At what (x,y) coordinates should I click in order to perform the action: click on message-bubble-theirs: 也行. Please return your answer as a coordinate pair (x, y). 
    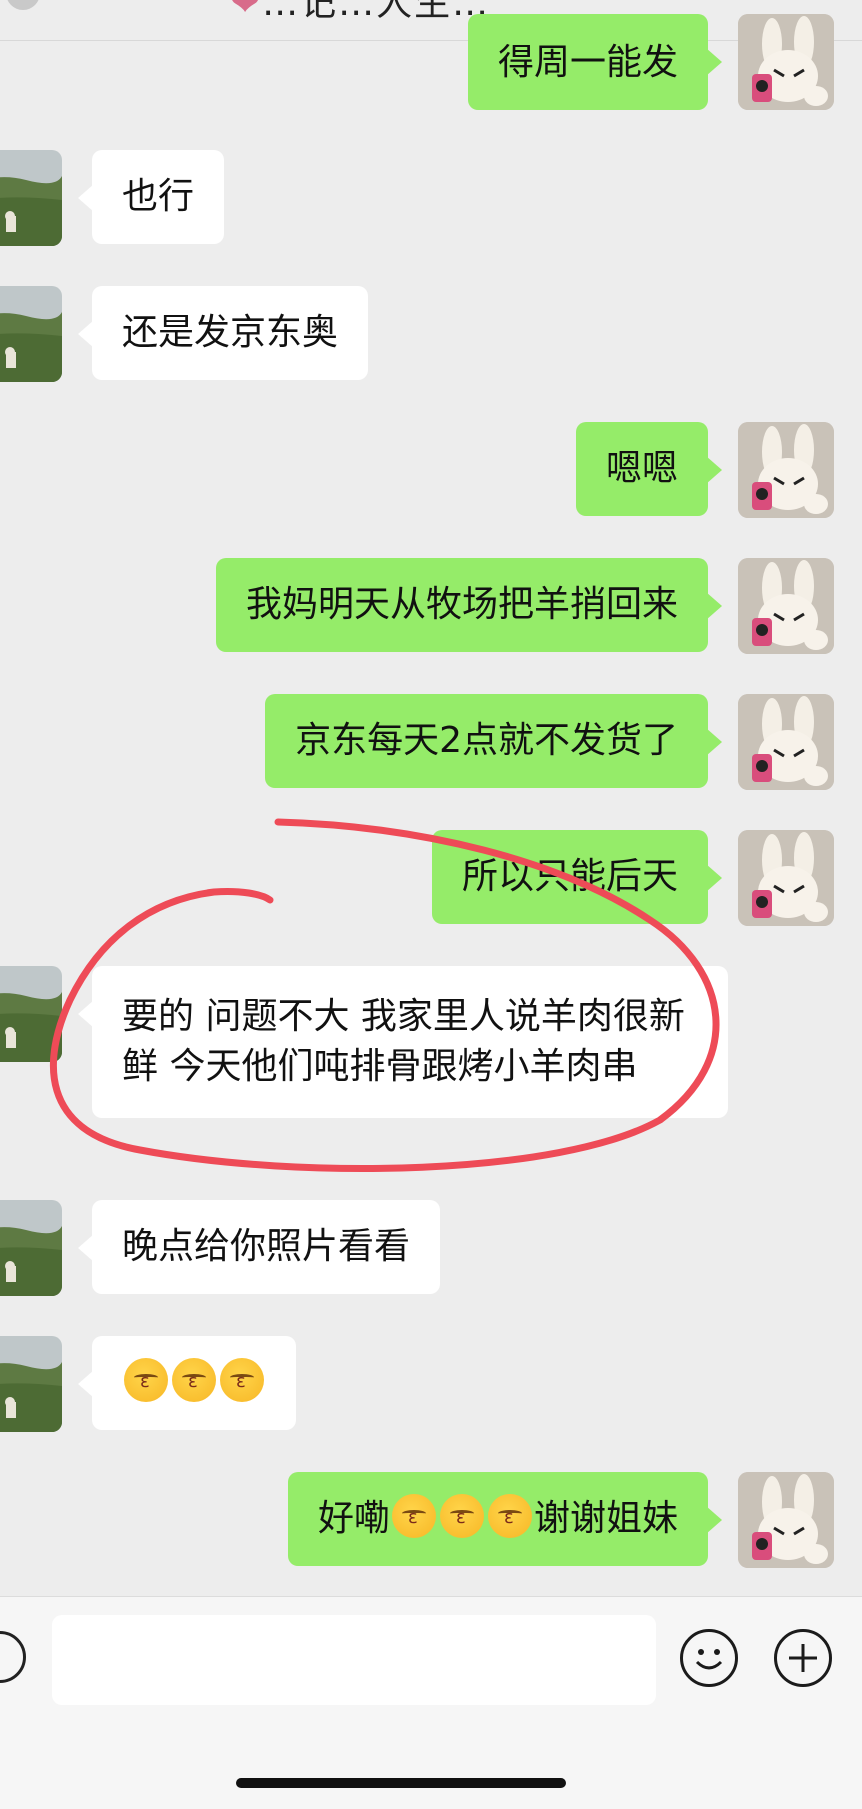
    Looking at the image, I should click on (151, 197).